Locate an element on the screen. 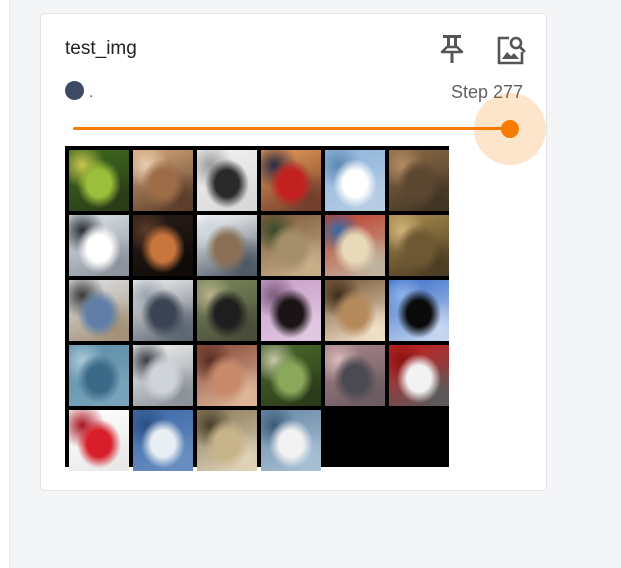  card-title: test_img is located at coordinates (101, 48).